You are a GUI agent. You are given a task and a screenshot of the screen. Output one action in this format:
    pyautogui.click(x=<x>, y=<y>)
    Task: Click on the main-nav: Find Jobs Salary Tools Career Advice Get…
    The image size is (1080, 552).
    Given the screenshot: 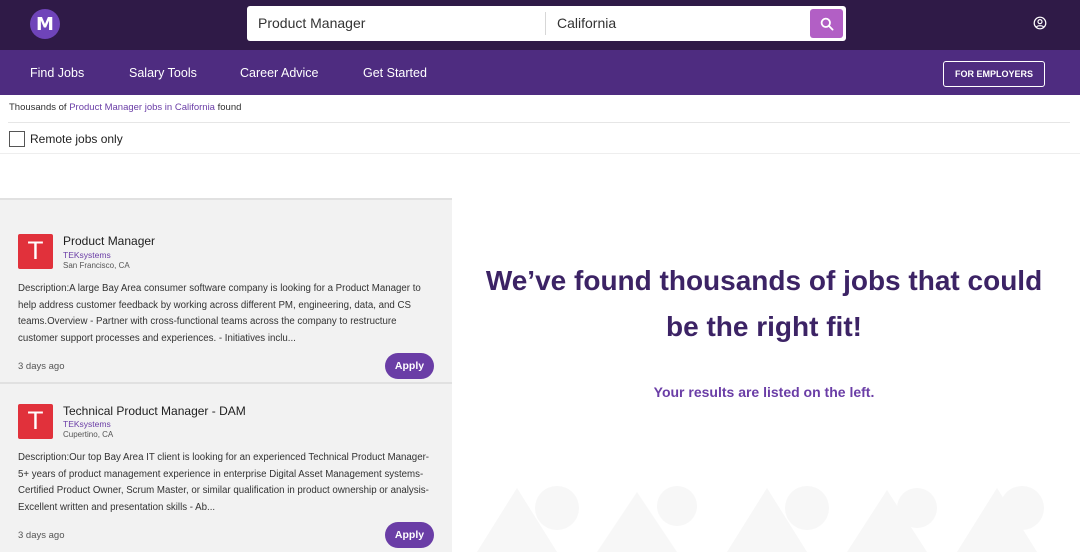 What is the action you would take?
    pyautogui.click(x=540, y=72)
    